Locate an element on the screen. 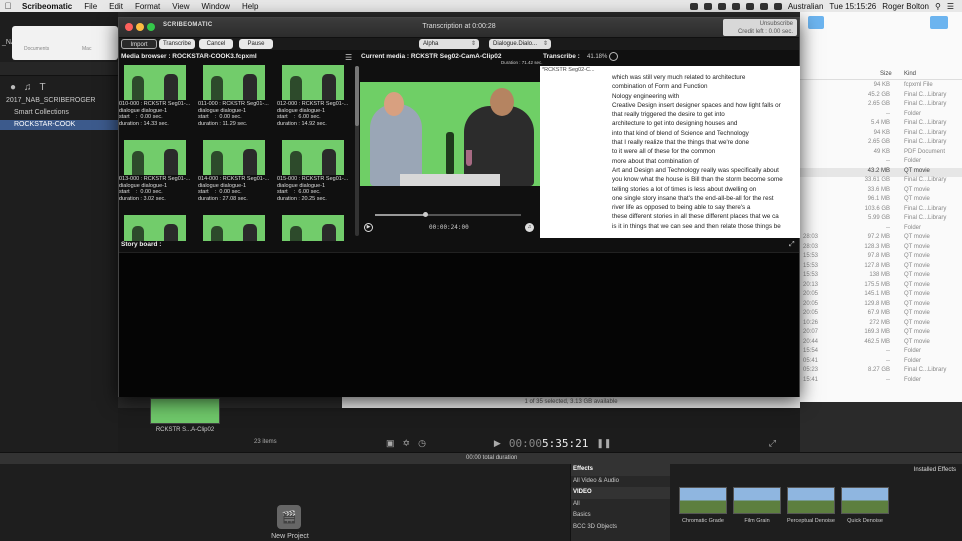 The height and width of the screenshot is (541, 962). dialogue-select: Dialogue.Dialo... ⇕ is located at coordinates (520, 44).